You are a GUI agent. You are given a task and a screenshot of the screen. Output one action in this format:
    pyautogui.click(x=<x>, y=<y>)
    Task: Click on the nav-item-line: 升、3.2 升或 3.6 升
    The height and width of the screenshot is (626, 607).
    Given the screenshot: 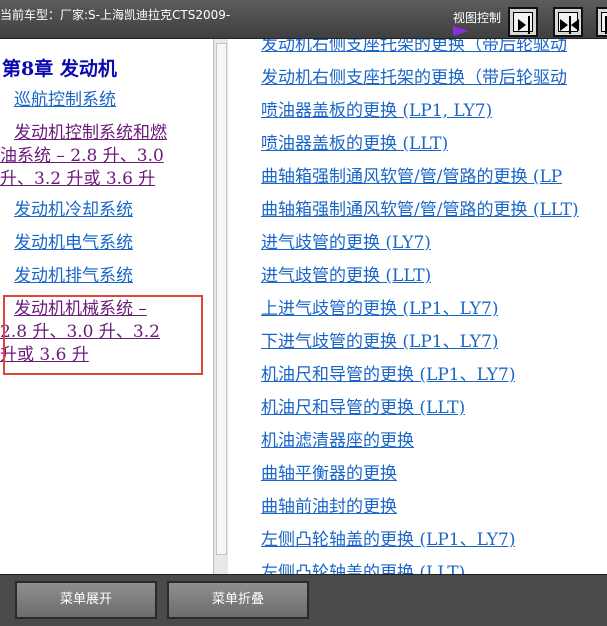 What is the action you would take?
    pyautogui.click(x=78, y=179)
    